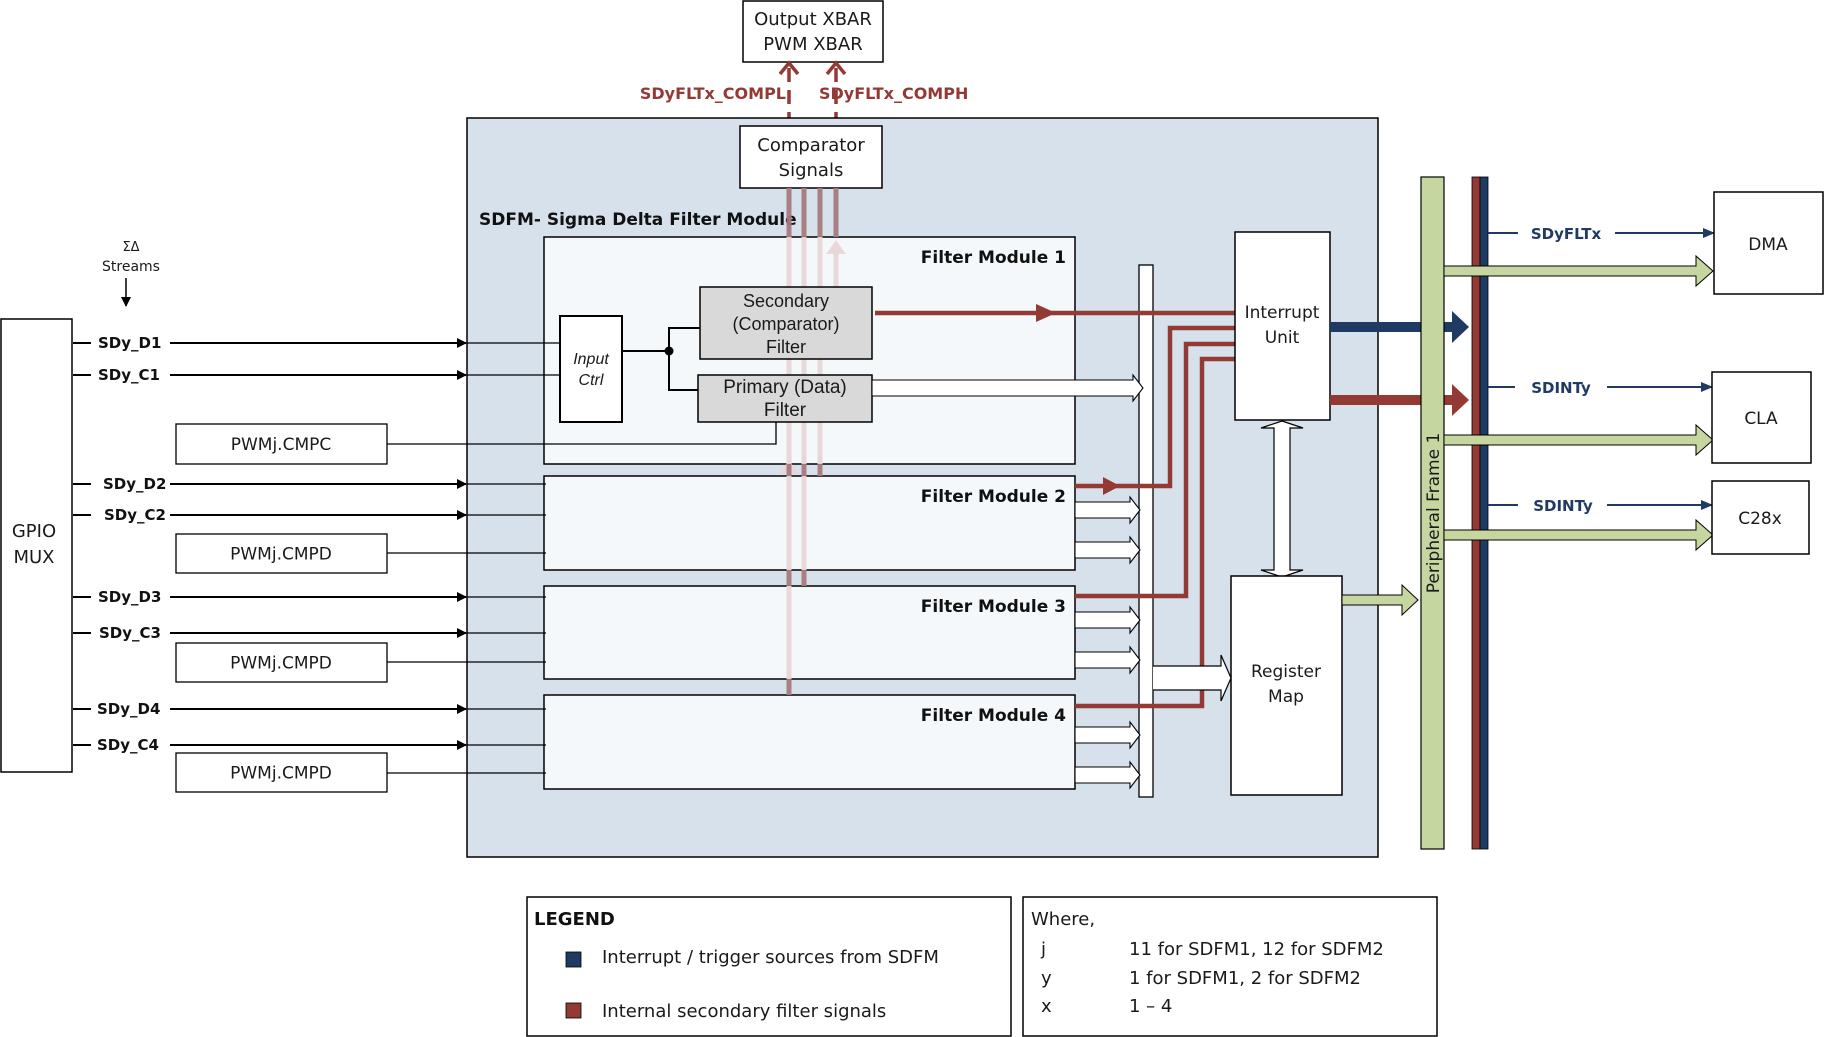 This screenshot has width=1825, height=1037. I want to click on dma-box: DMA, so click(1768, 243).